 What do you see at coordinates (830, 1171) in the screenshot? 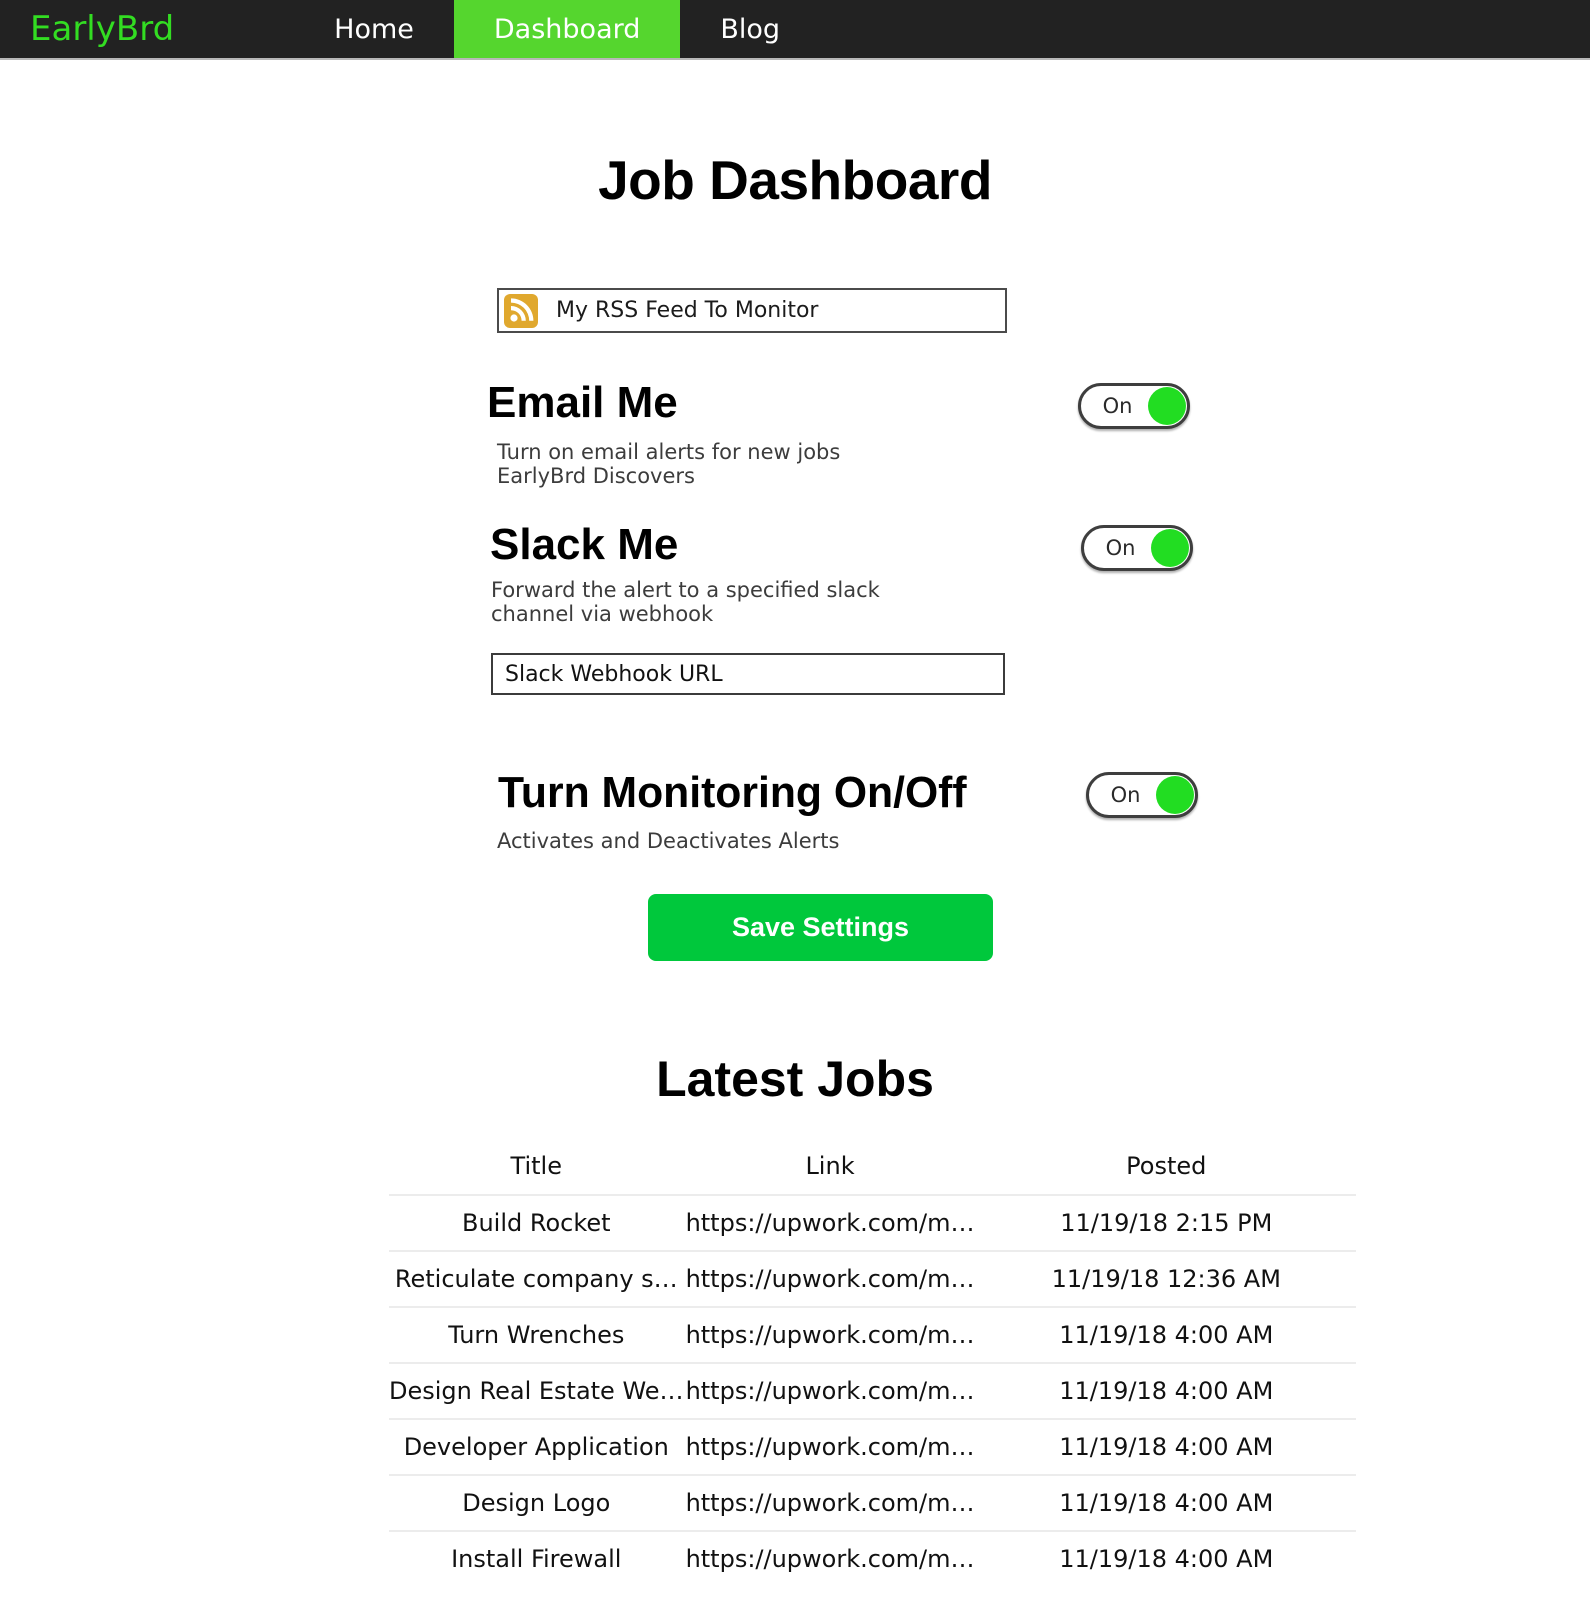
I see `column-header-link: Link` at bounding box center [830, 1171].